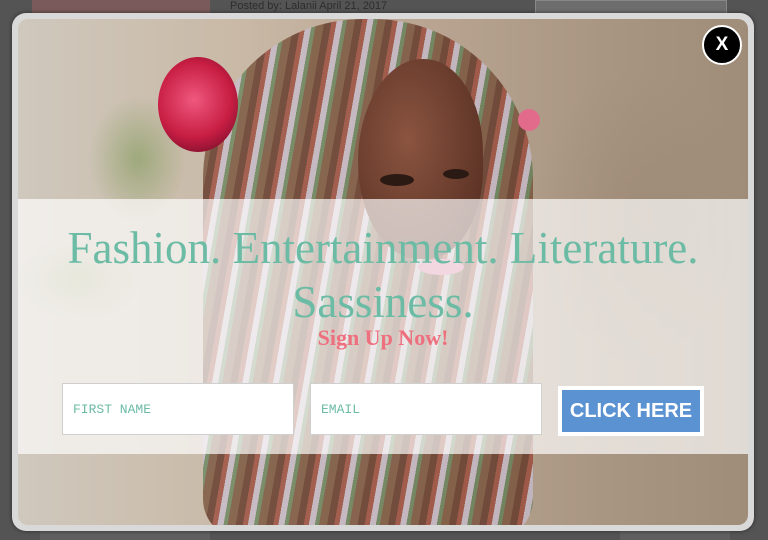 The width and height of the screenshot is (768, 540). I want to click on post-meta: Posted by: Lalanii April 21, 2017, so click(309, 6).